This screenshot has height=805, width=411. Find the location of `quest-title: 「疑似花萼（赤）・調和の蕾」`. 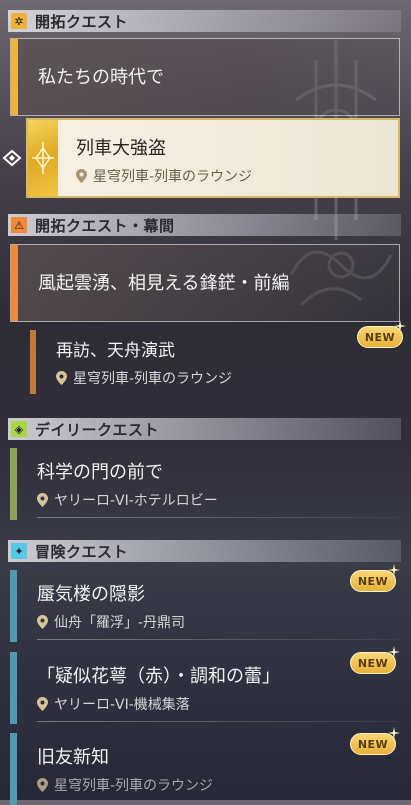

quest-title: 「疑似花萼（赤）・調和の蕾」 is located at coordinates (158, 676).